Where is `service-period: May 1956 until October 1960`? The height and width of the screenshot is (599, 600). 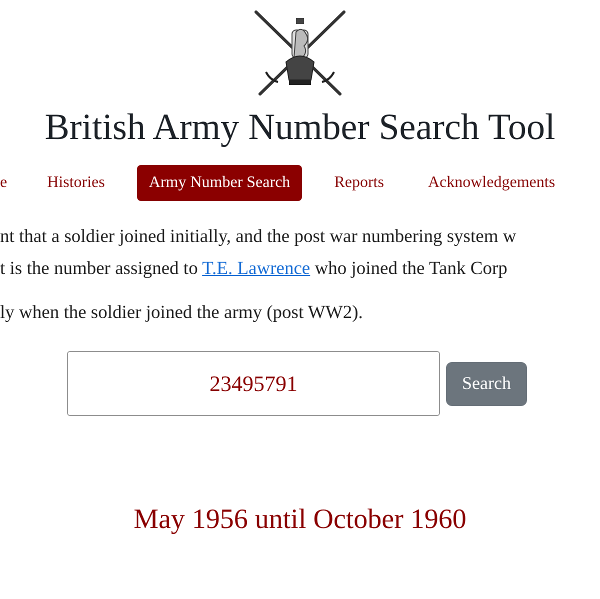
service-period: May 1956 until October 1960 is located at coordinates (300, 520).